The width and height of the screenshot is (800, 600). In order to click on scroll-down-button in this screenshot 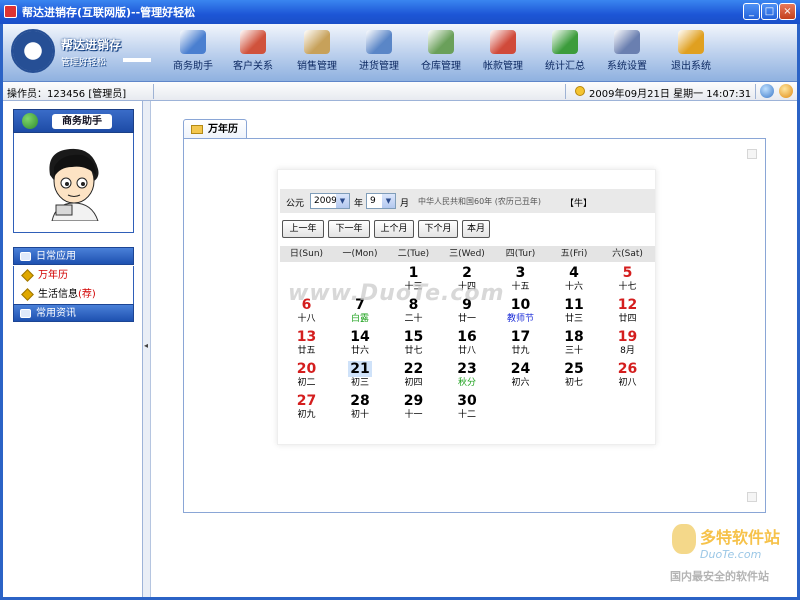, I will do `click(752, 497)`.